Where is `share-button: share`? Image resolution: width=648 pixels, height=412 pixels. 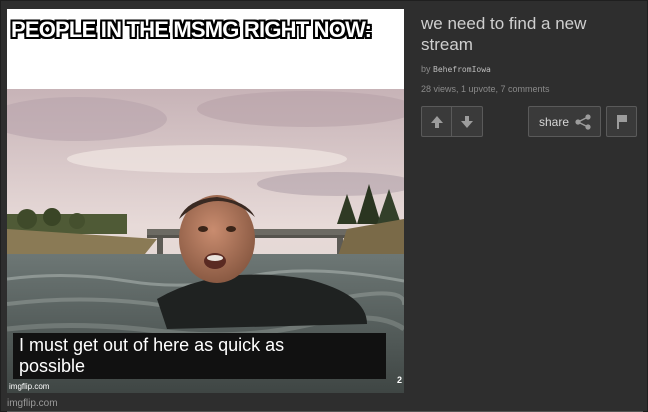
share-button: share is located at coordinates (564, 121).